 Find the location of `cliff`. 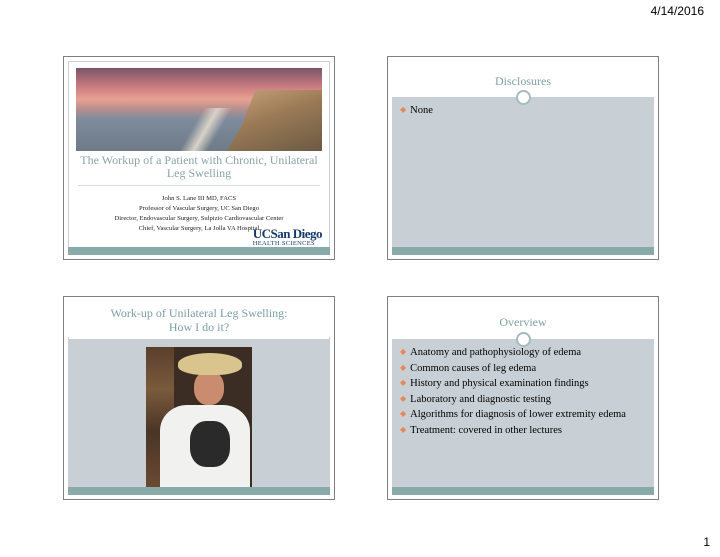

cliff is located at coordinates (274, 120).